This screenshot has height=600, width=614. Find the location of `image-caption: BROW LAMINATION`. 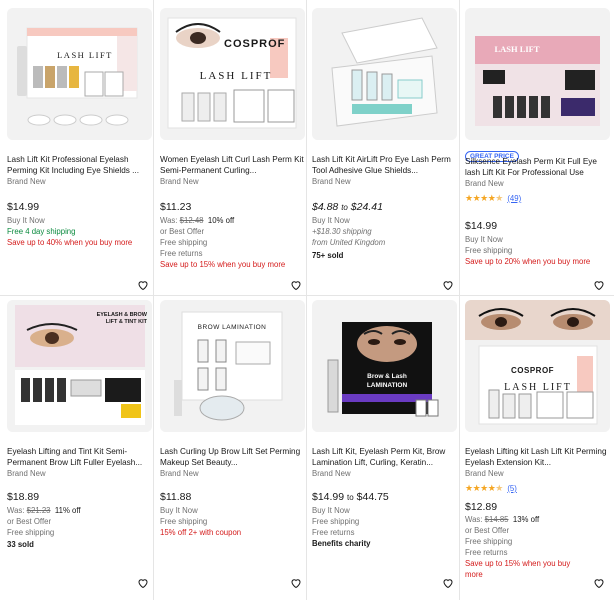

image-caption: BROW LAMINATION is located at coordinates (232, 327).